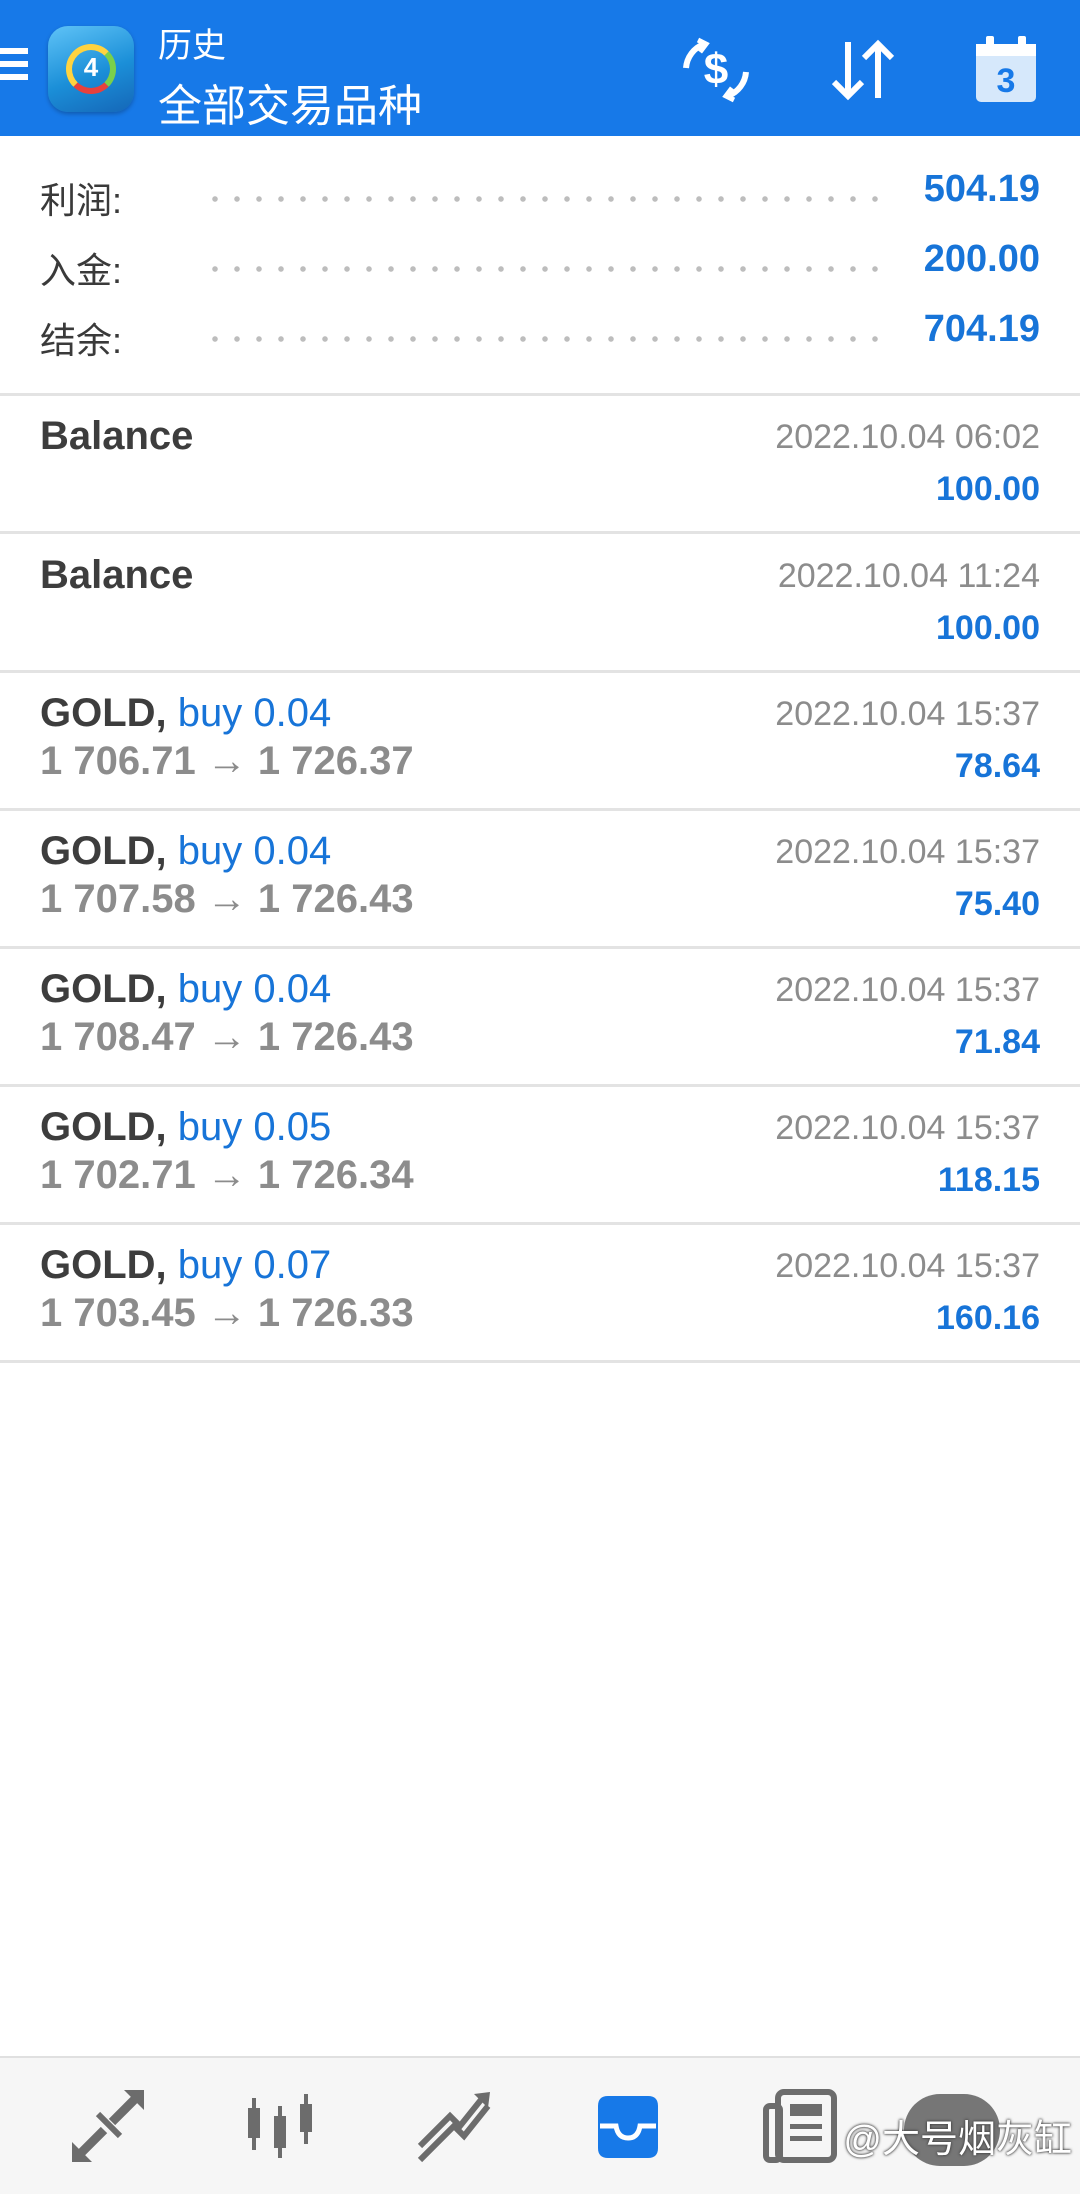  Describe the element at coordinates (540, 263) in the screenshot. I see `summary-deposit: 入金: 200.00` at that location.